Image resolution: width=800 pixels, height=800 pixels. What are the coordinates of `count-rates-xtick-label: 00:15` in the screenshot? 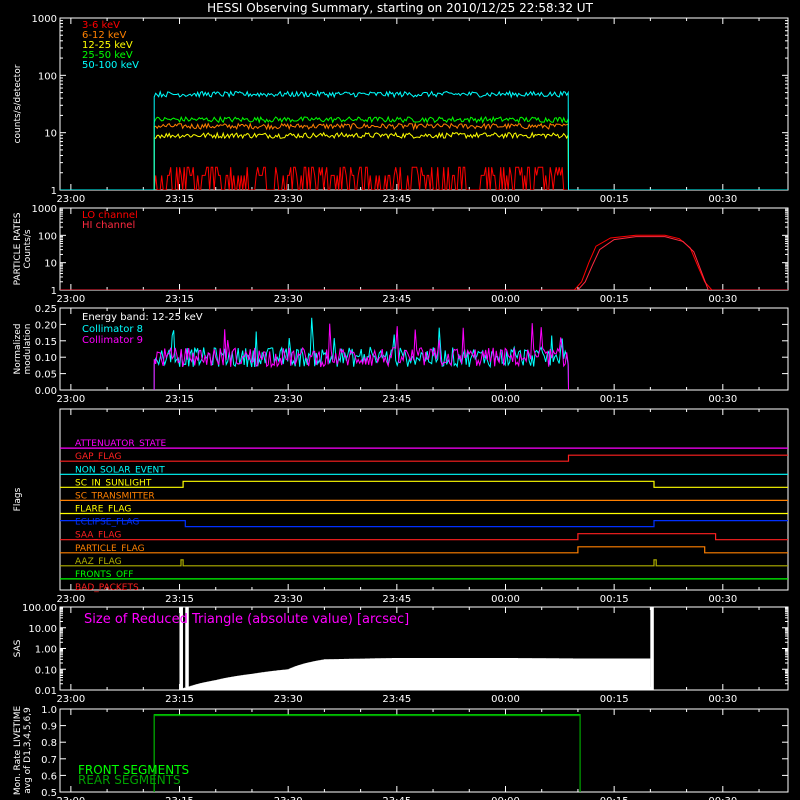 It's located at (614, 199).